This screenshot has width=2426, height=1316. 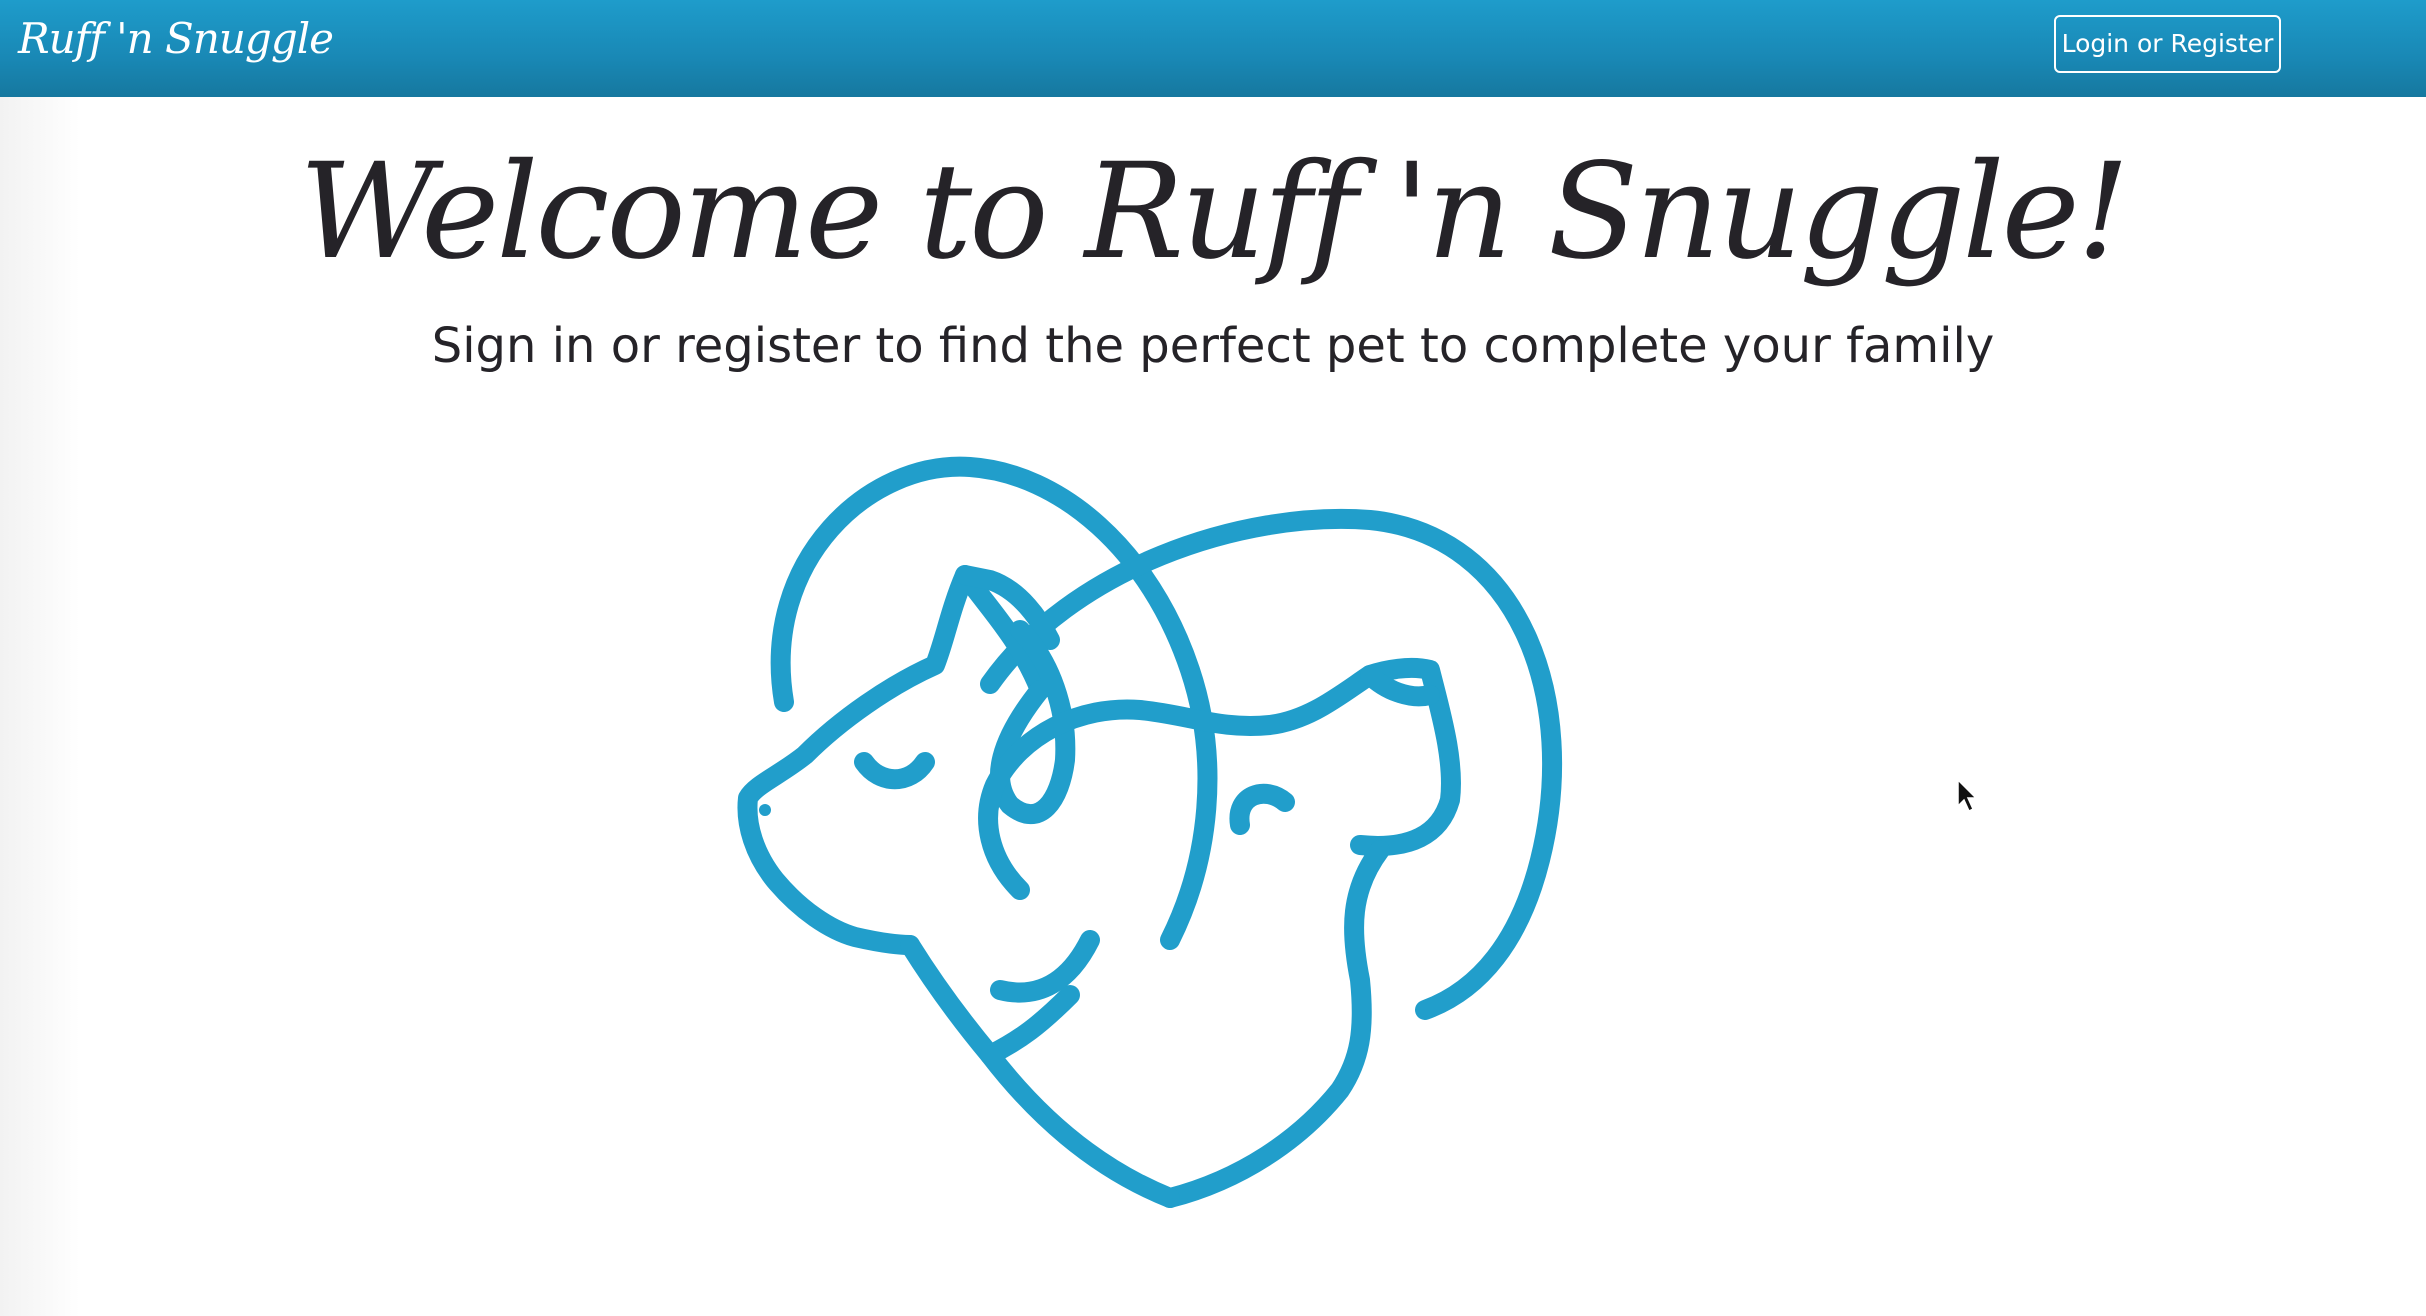 I want to click on dog-body, so click(x=1275, y=1024).